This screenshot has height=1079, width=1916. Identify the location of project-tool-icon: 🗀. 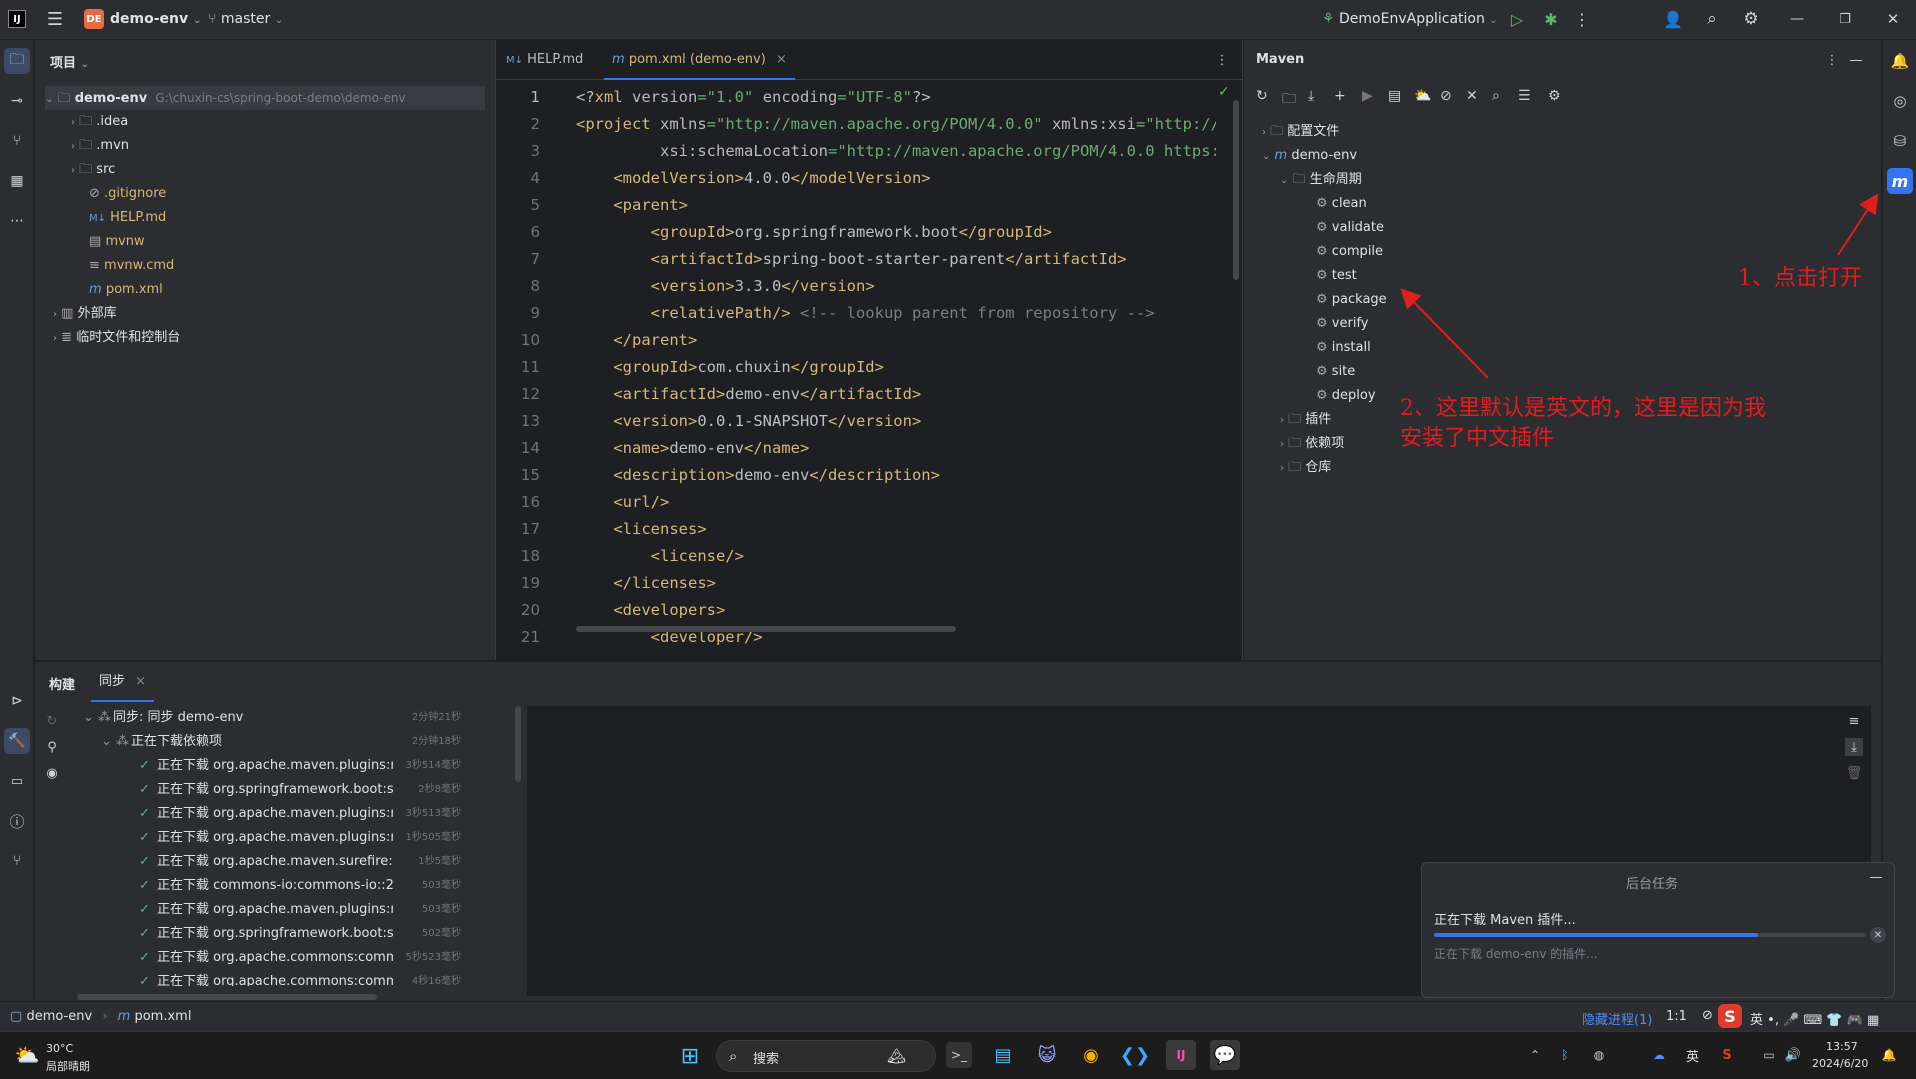
(17, 61).